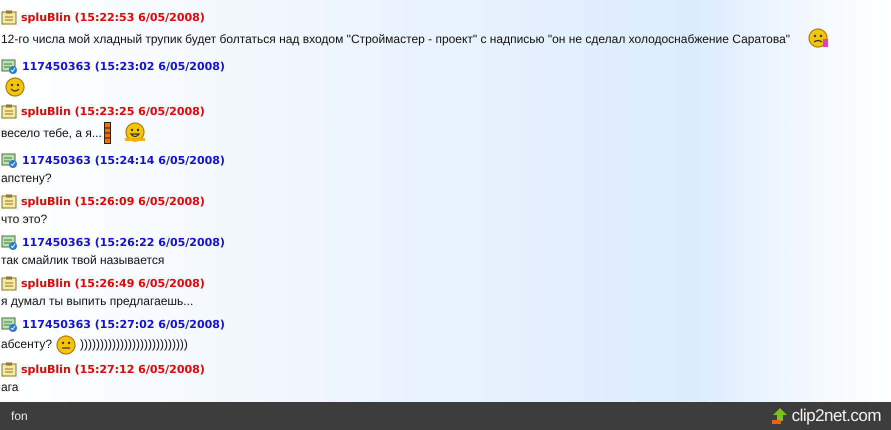  Describe the element at coordinates (82, 260) in the screenshot. I see `message-text: так смайлик твой называется` at that location.